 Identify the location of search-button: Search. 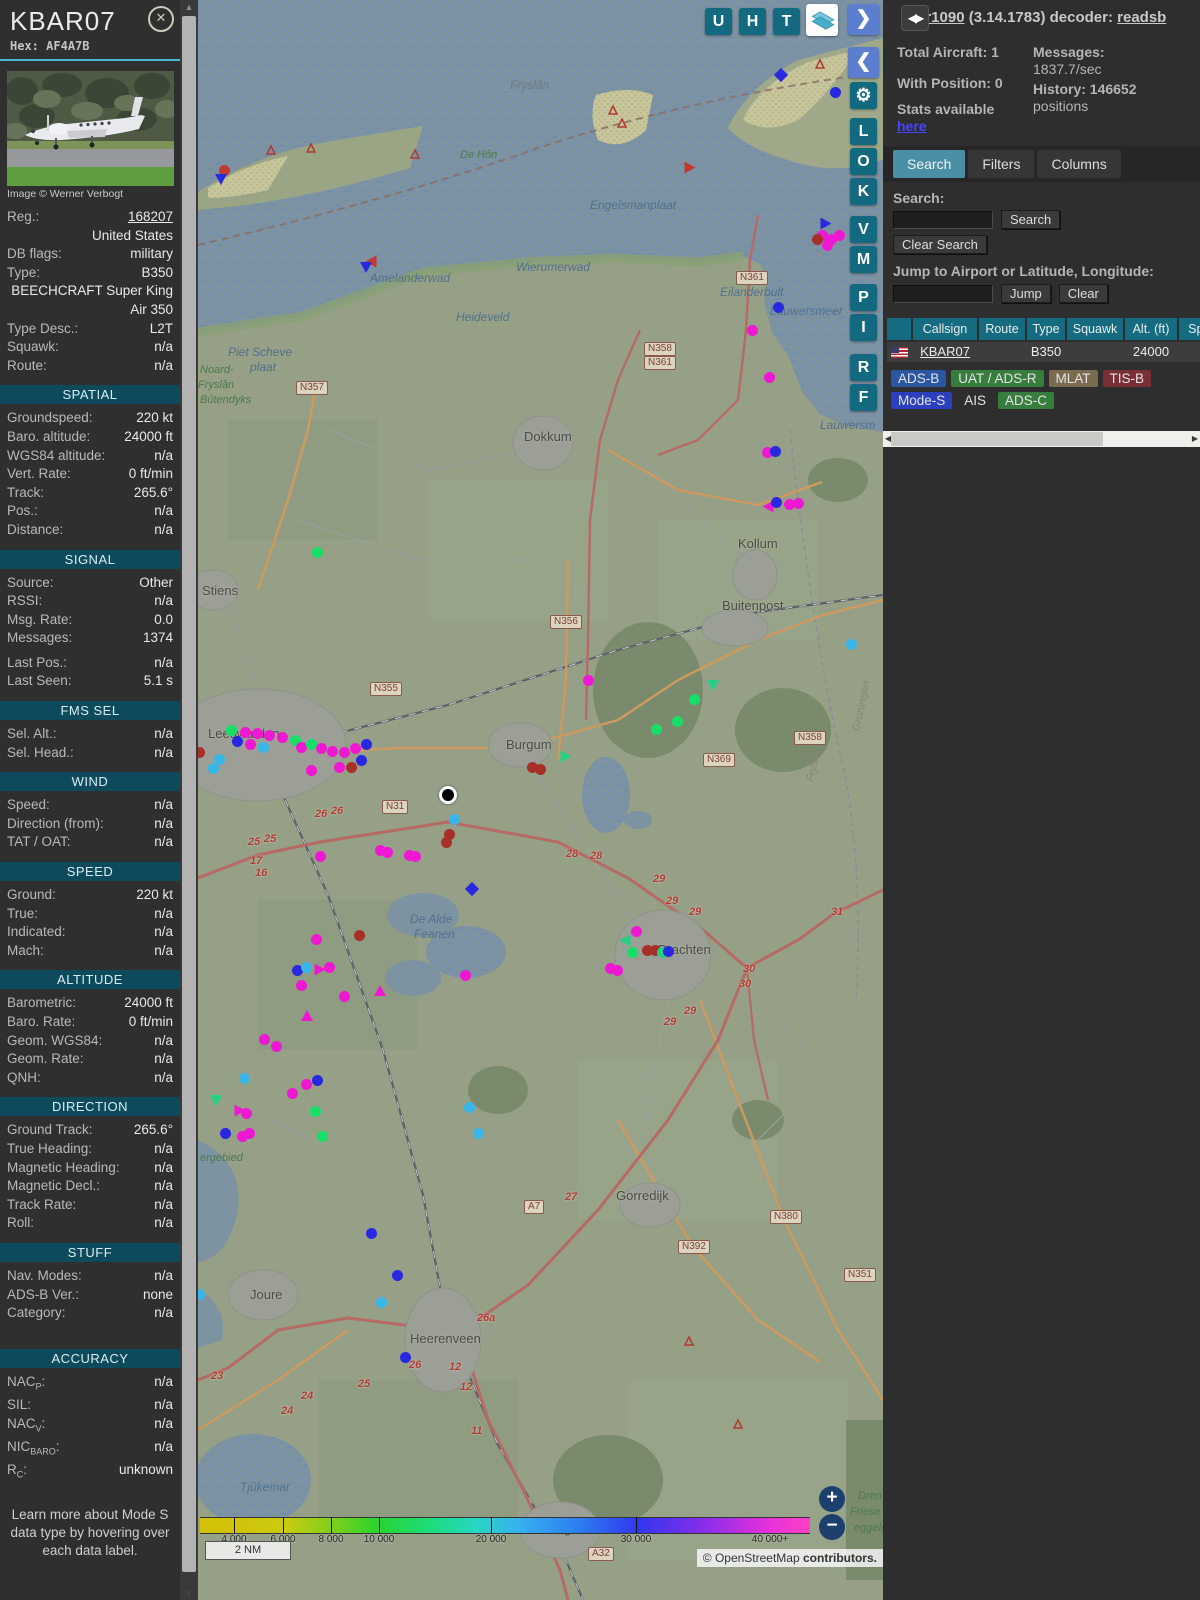
(1031, 219).